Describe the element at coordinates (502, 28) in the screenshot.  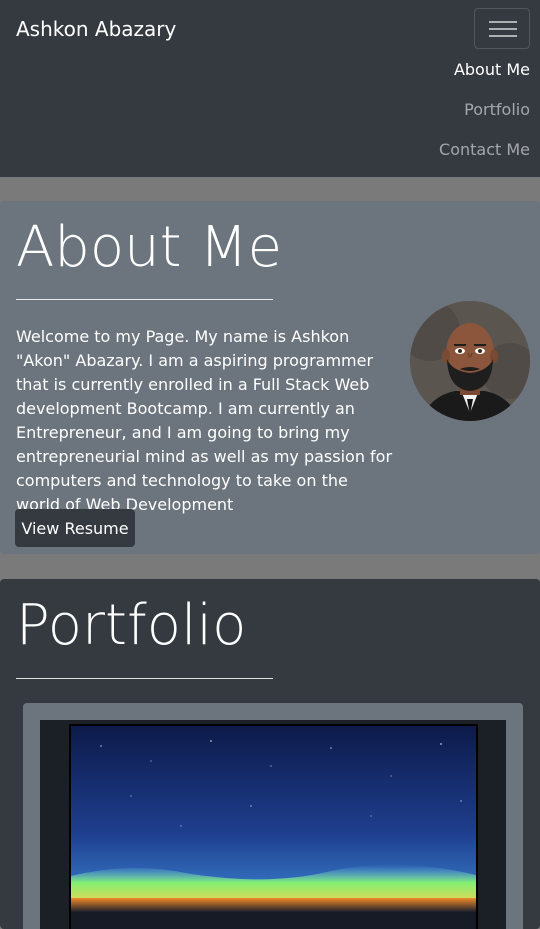
I see `navbar-toggler-button` at that location.